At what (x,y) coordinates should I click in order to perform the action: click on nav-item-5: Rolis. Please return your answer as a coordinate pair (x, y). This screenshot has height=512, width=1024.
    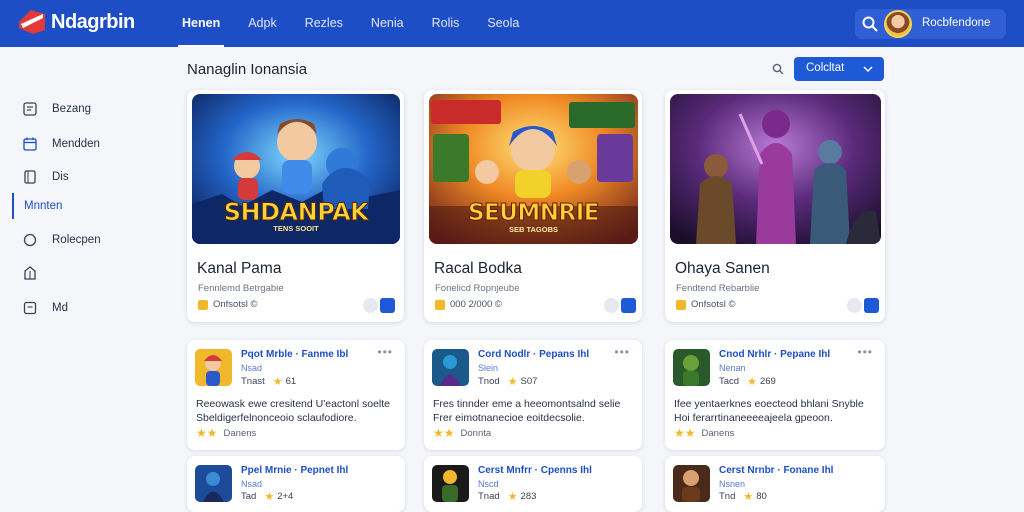
    Looking at the image, I should click on (446, 23).